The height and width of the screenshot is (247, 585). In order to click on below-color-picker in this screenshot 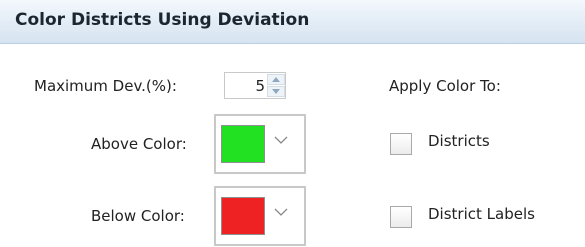, I will do `click(260, 216)`.